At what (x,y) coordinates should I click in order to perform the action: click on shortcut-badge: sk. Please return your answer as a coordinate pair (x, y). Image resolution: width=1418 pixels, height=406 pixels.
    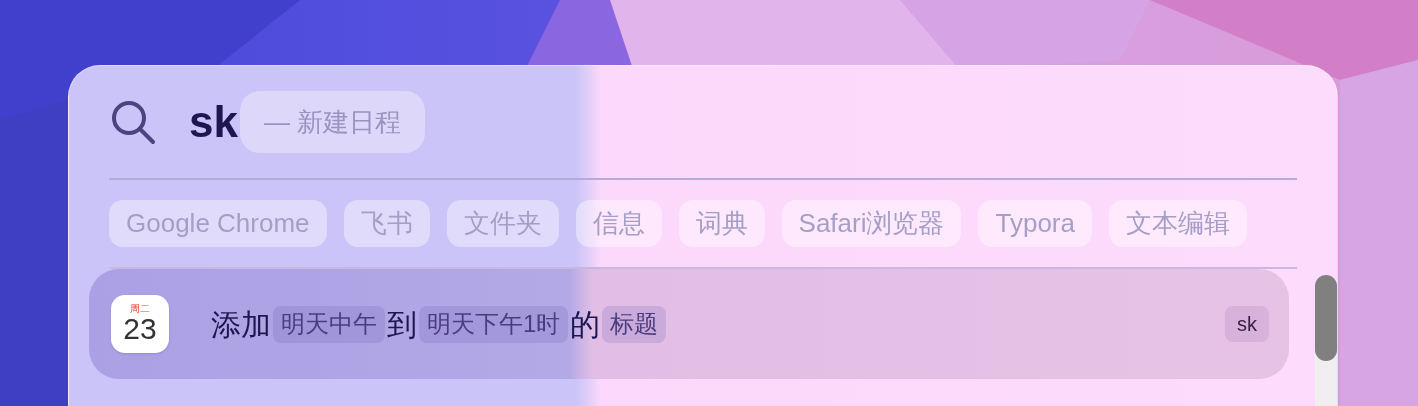
    Looking at the image, I should click on (1247, 324).